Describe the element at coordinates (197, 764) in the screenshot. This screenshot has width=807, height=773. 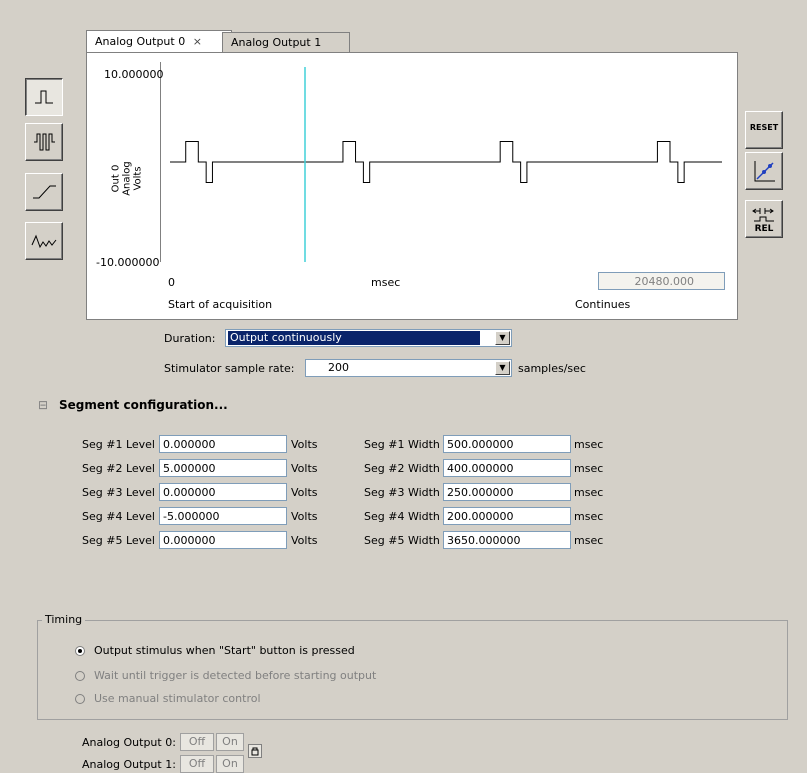
I see `ao1-off-button: Off` at that location.